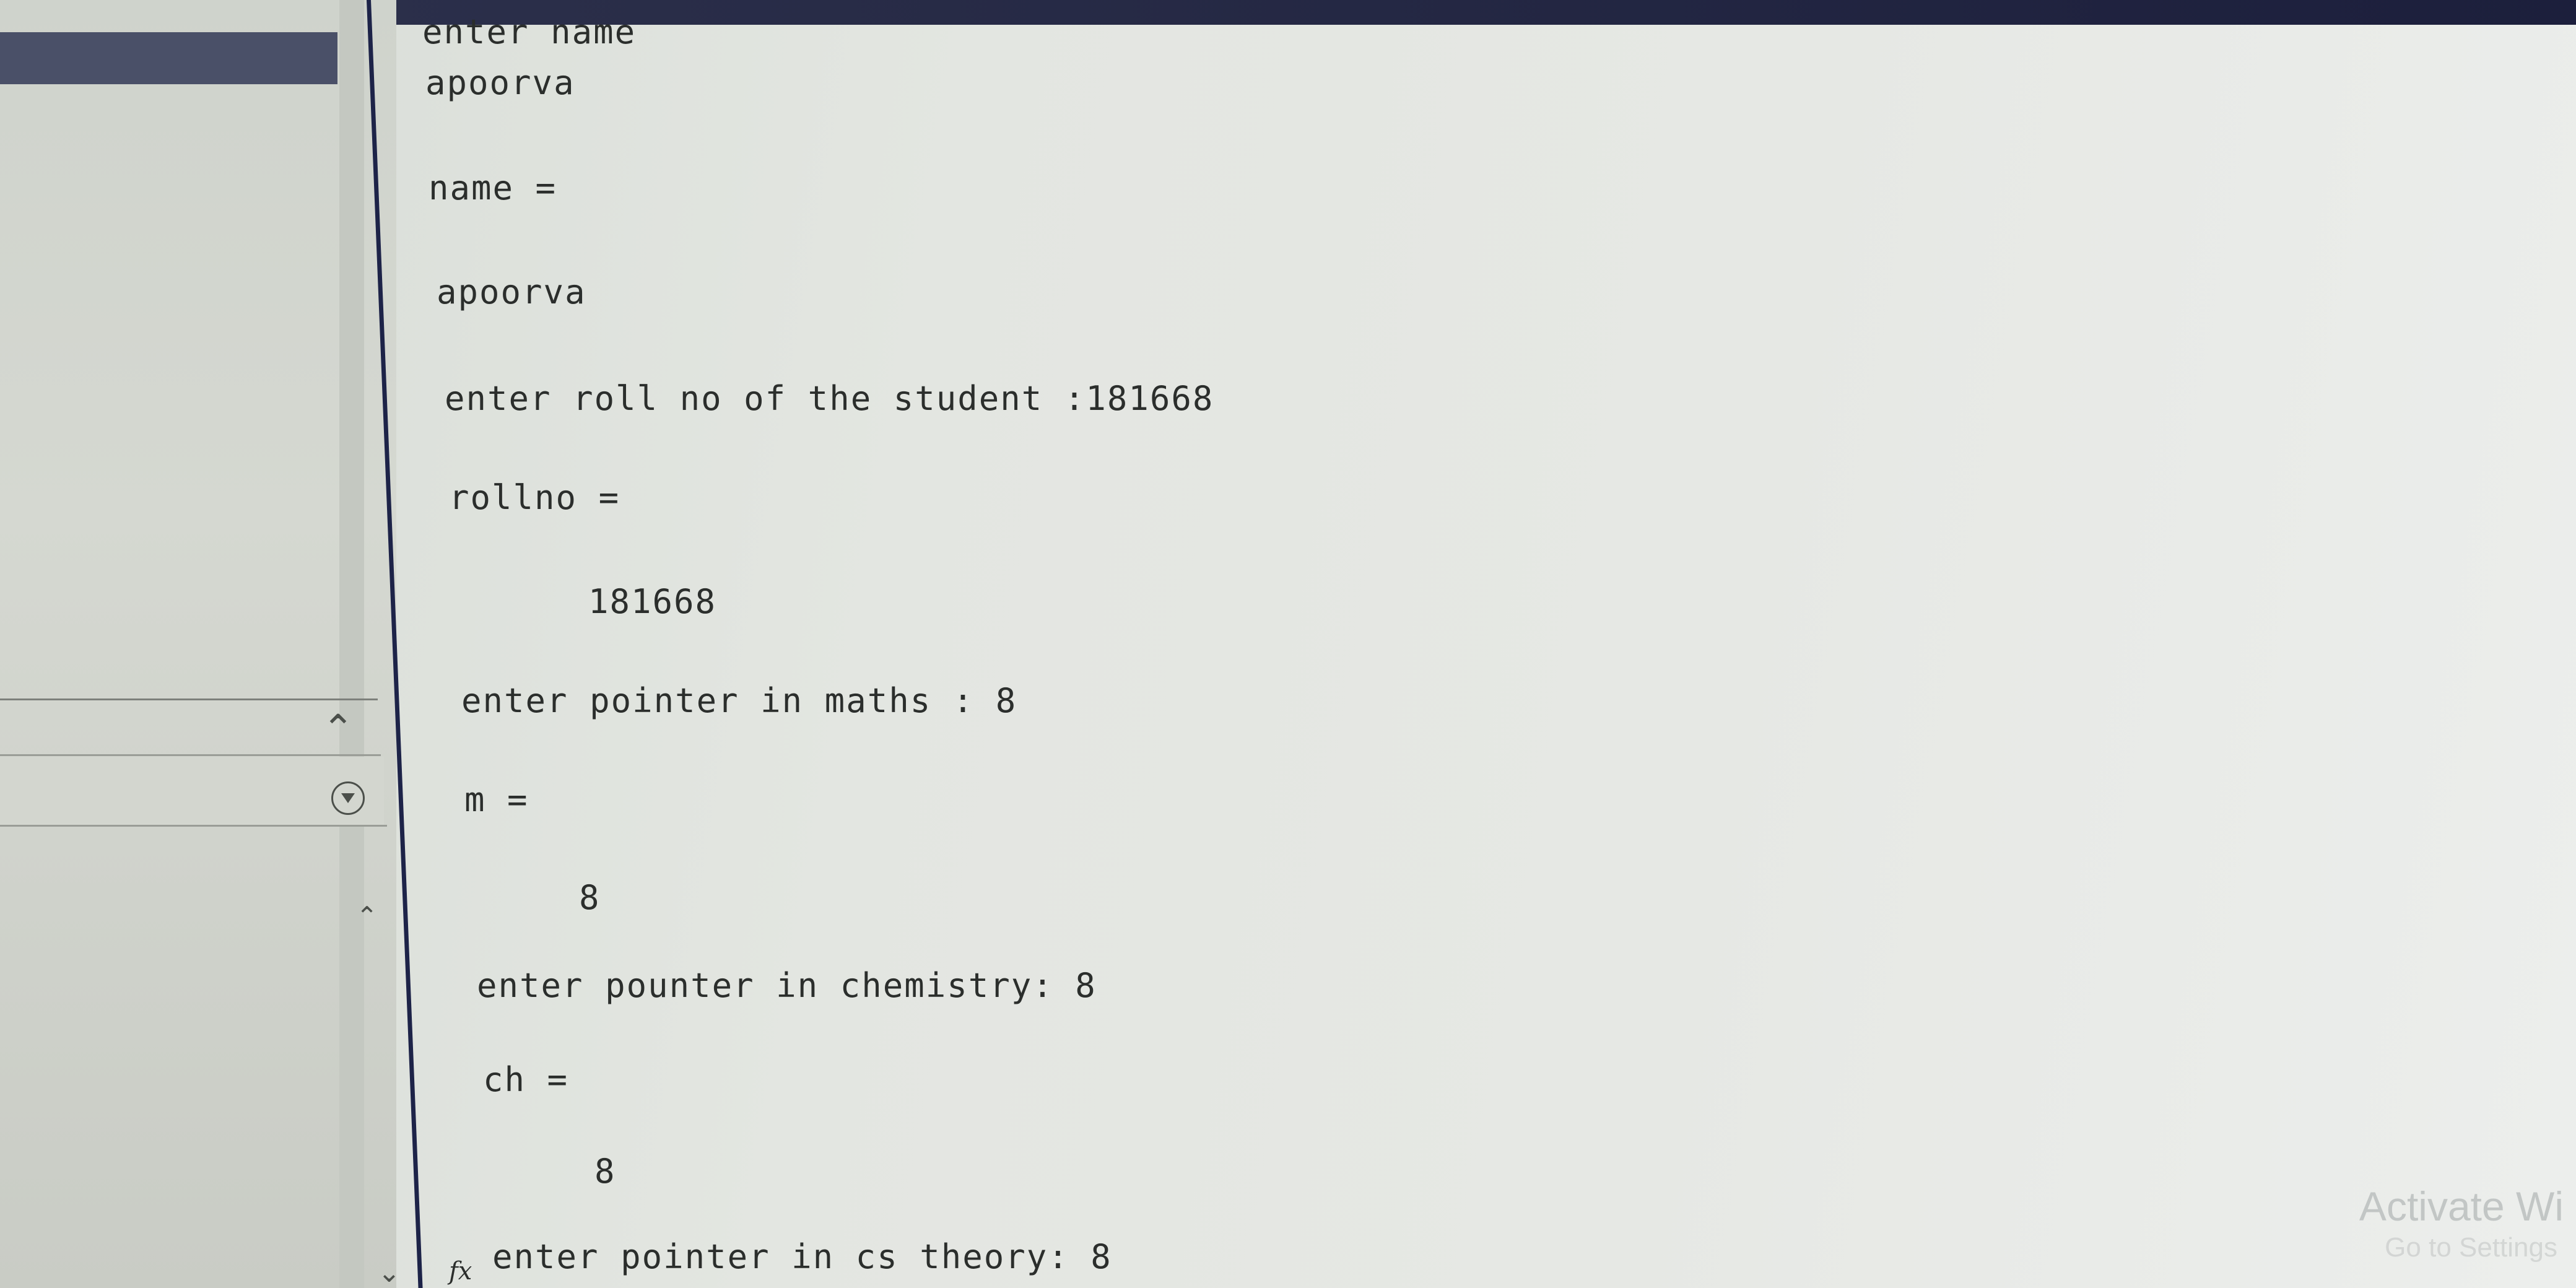 The width and height of the screenshot is (2576, 1288). I want to click on panel-scrollbar, so click(351, 644).